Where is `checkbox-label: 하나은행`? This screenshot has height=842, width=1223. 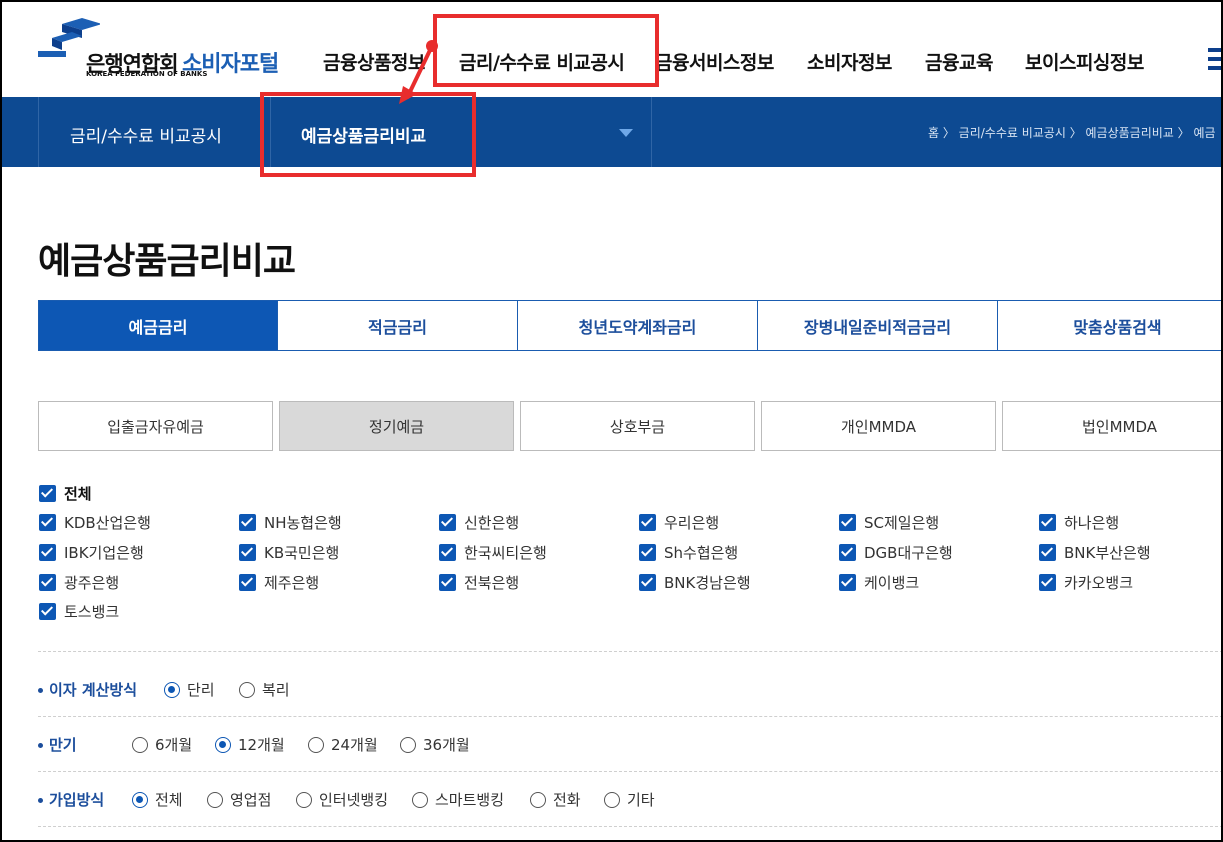 checkbox-label: 하나은행 is located at coordinates (1092, 523).